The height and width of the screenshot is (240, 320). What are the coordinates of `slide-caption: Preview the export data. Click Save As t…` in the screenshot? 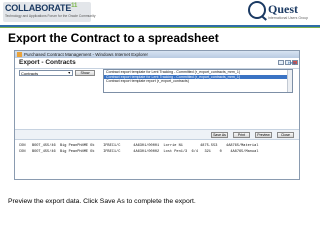 It's located at (102, 201).